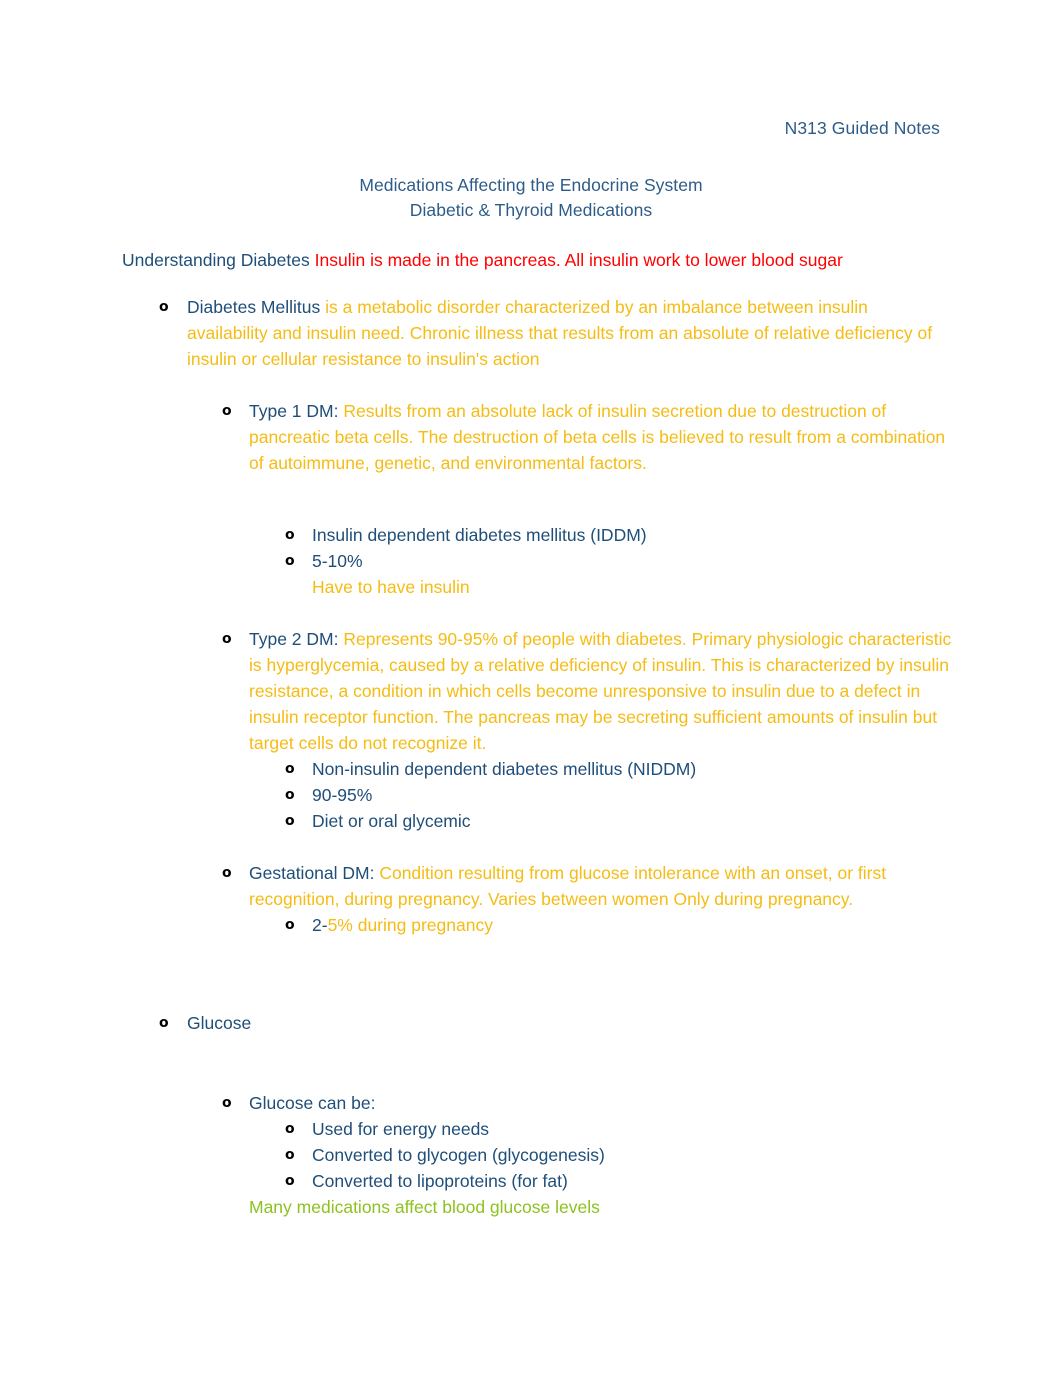 This screenshot has height=1377, width=1062. I want to click on type2-sub-treatment: Diet or oral glycemic, so click(391, 821).